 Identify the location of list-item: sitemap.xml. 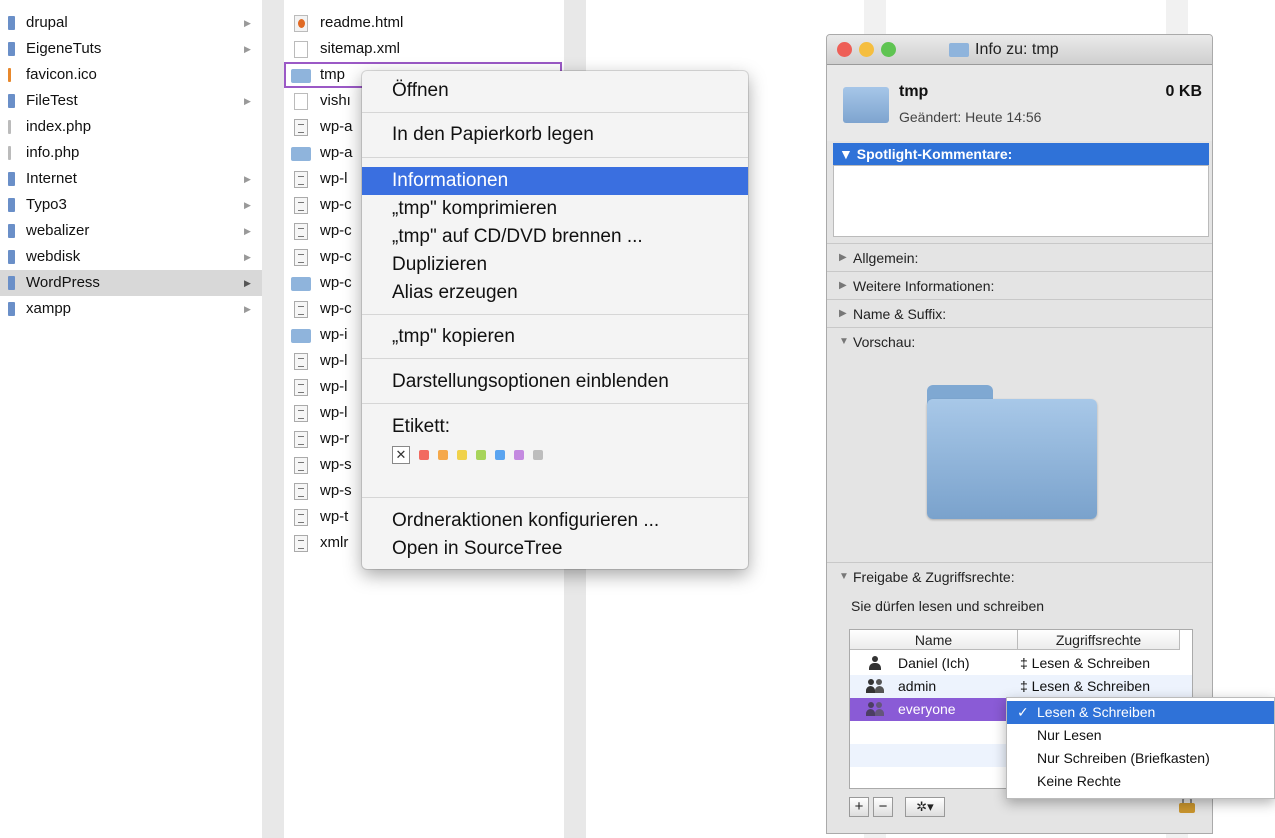
(423, 49).